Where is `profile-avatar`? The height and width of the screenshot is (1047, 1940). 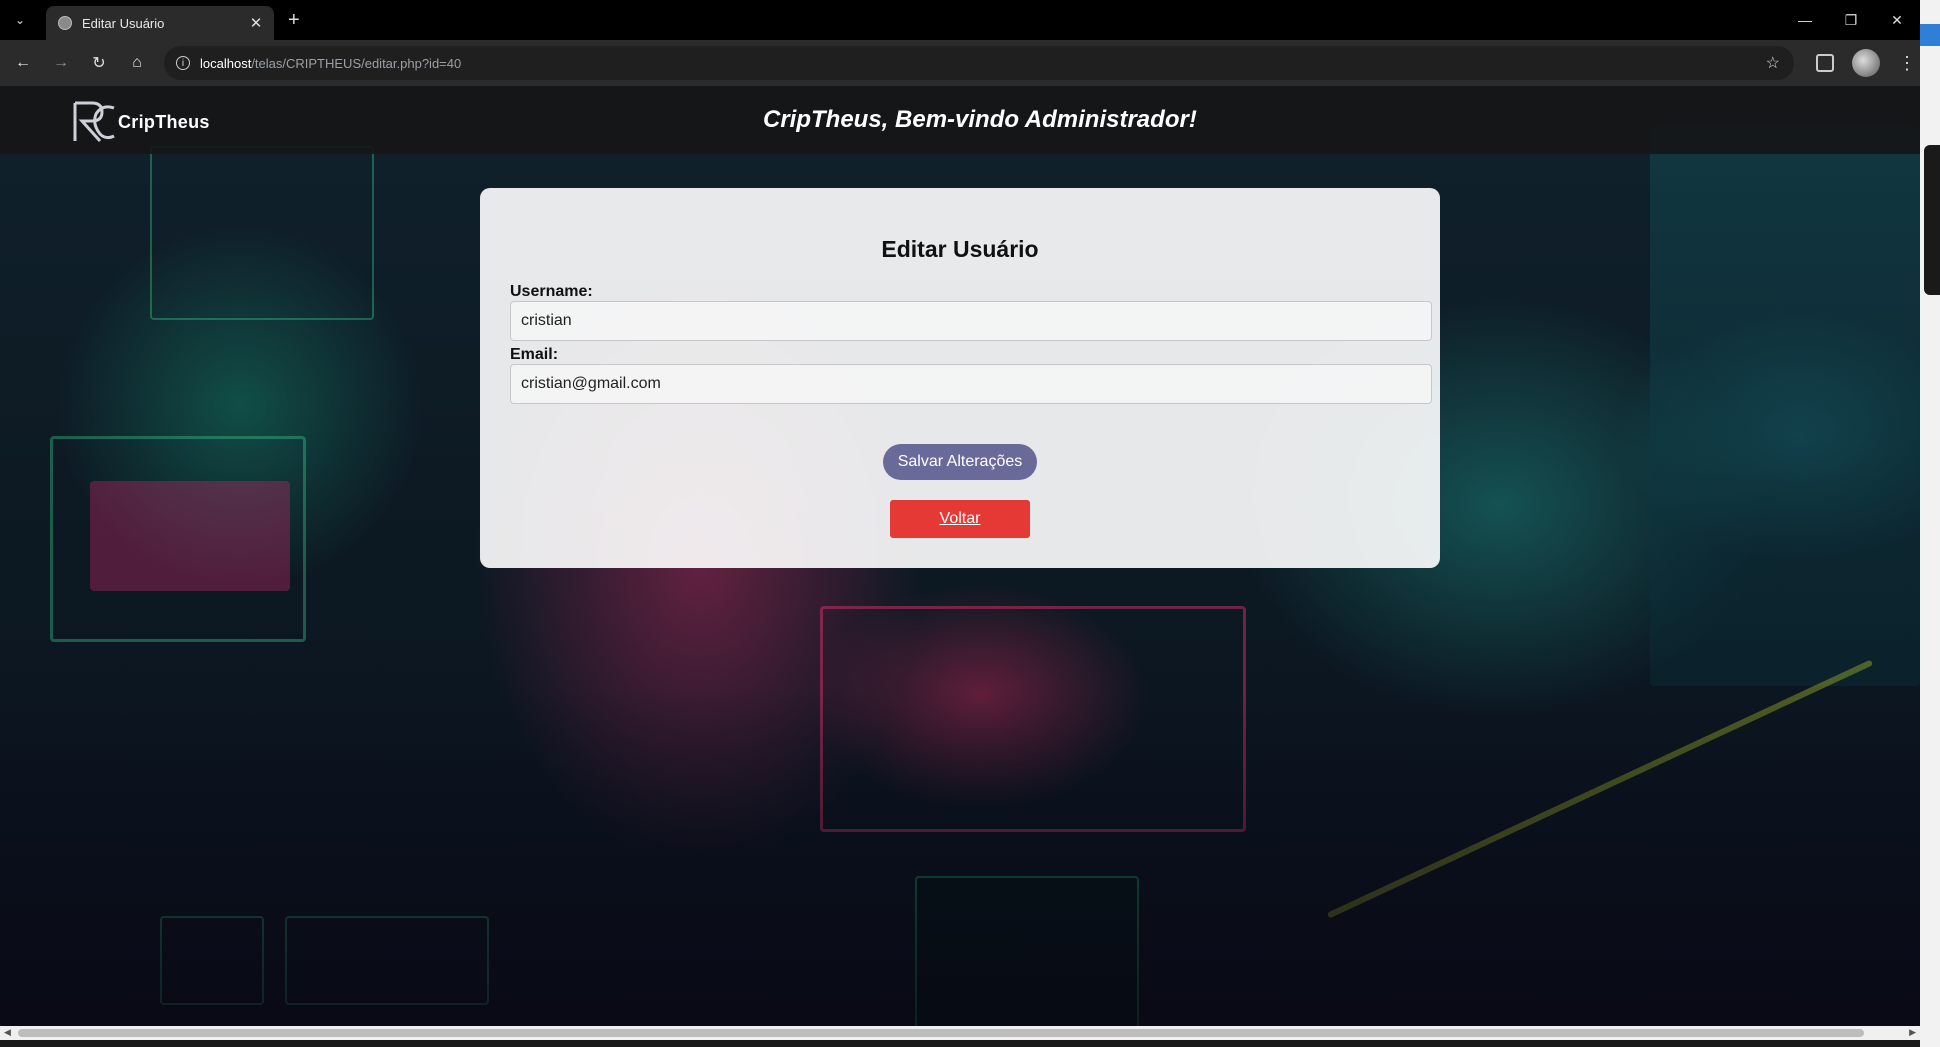 profile-avatar is located at coordinates (1866, 63).